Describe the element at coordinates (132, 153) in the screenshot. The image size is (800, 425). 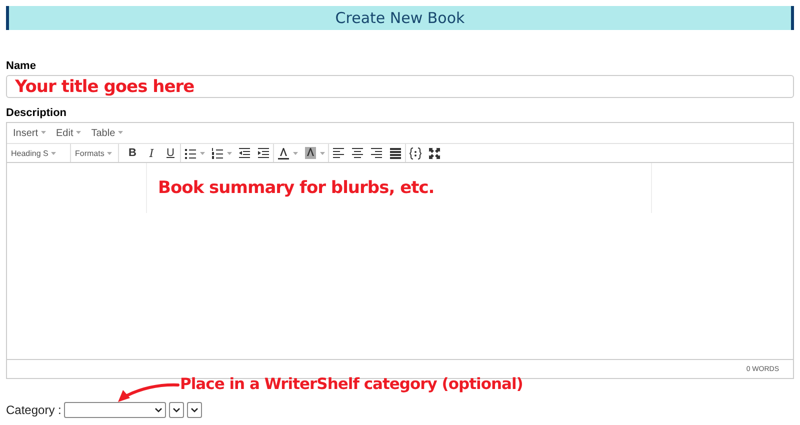
I see `format-button: B` at that location.